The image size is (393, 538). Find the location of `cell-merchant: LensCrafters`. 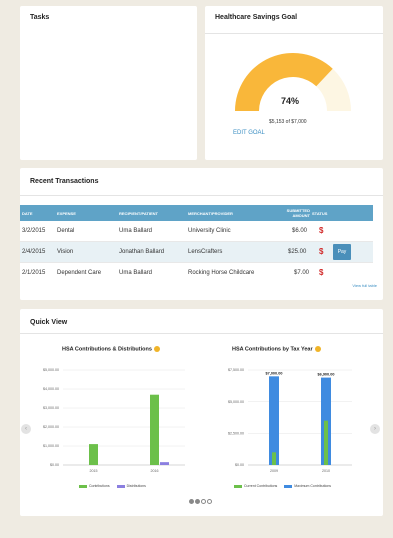

cell-merchant: LensCrafters is located at coordinates (205, 252).